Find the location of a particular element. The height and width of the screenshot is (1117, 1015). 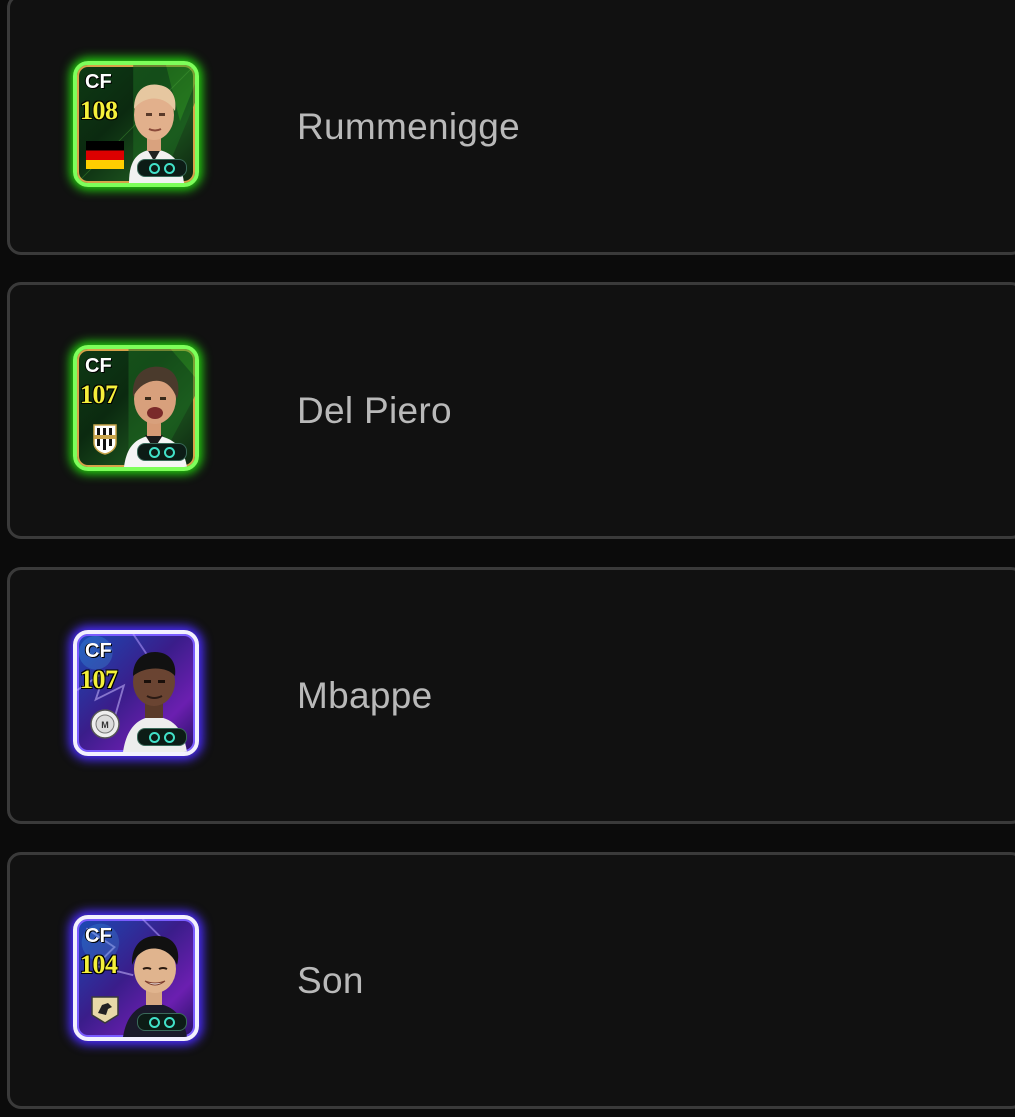

card-rating: 104 is located at coordinates (99, 964).